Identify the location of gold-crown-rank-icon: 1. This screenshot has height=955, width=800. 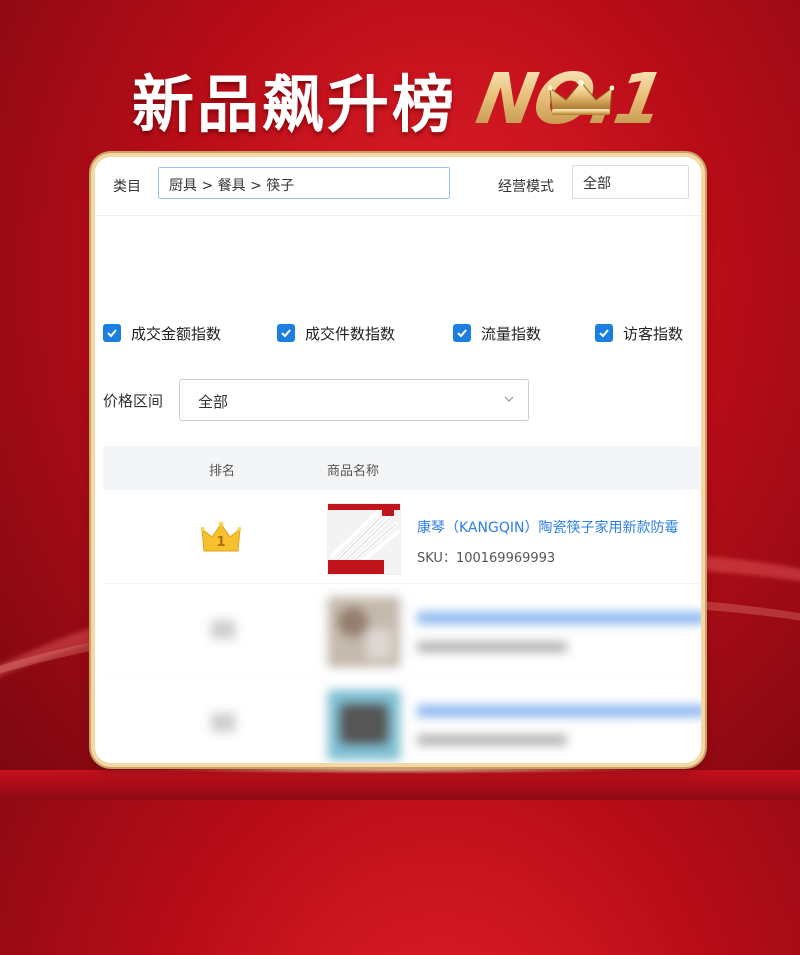
(221, 536).